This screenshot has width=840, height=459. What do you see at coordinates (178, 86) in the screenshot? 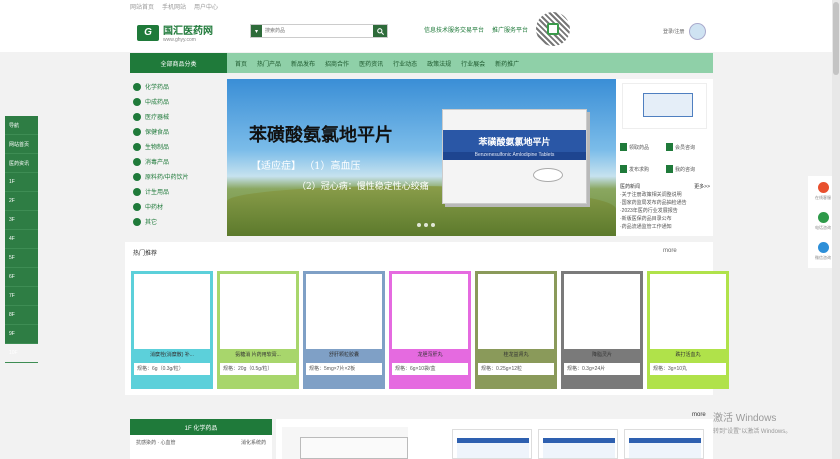
I see `category-item-chemical: 化学药品` at bounding box center [178, 86].